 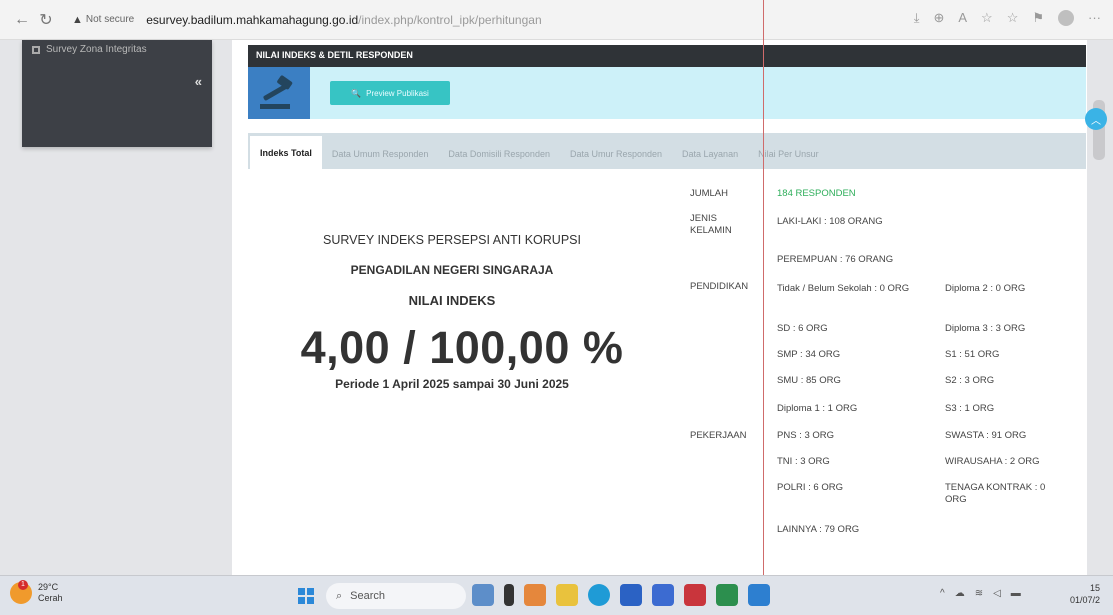 I want to click on job-label: PEKERJAAN, so click(x=718, y=435).